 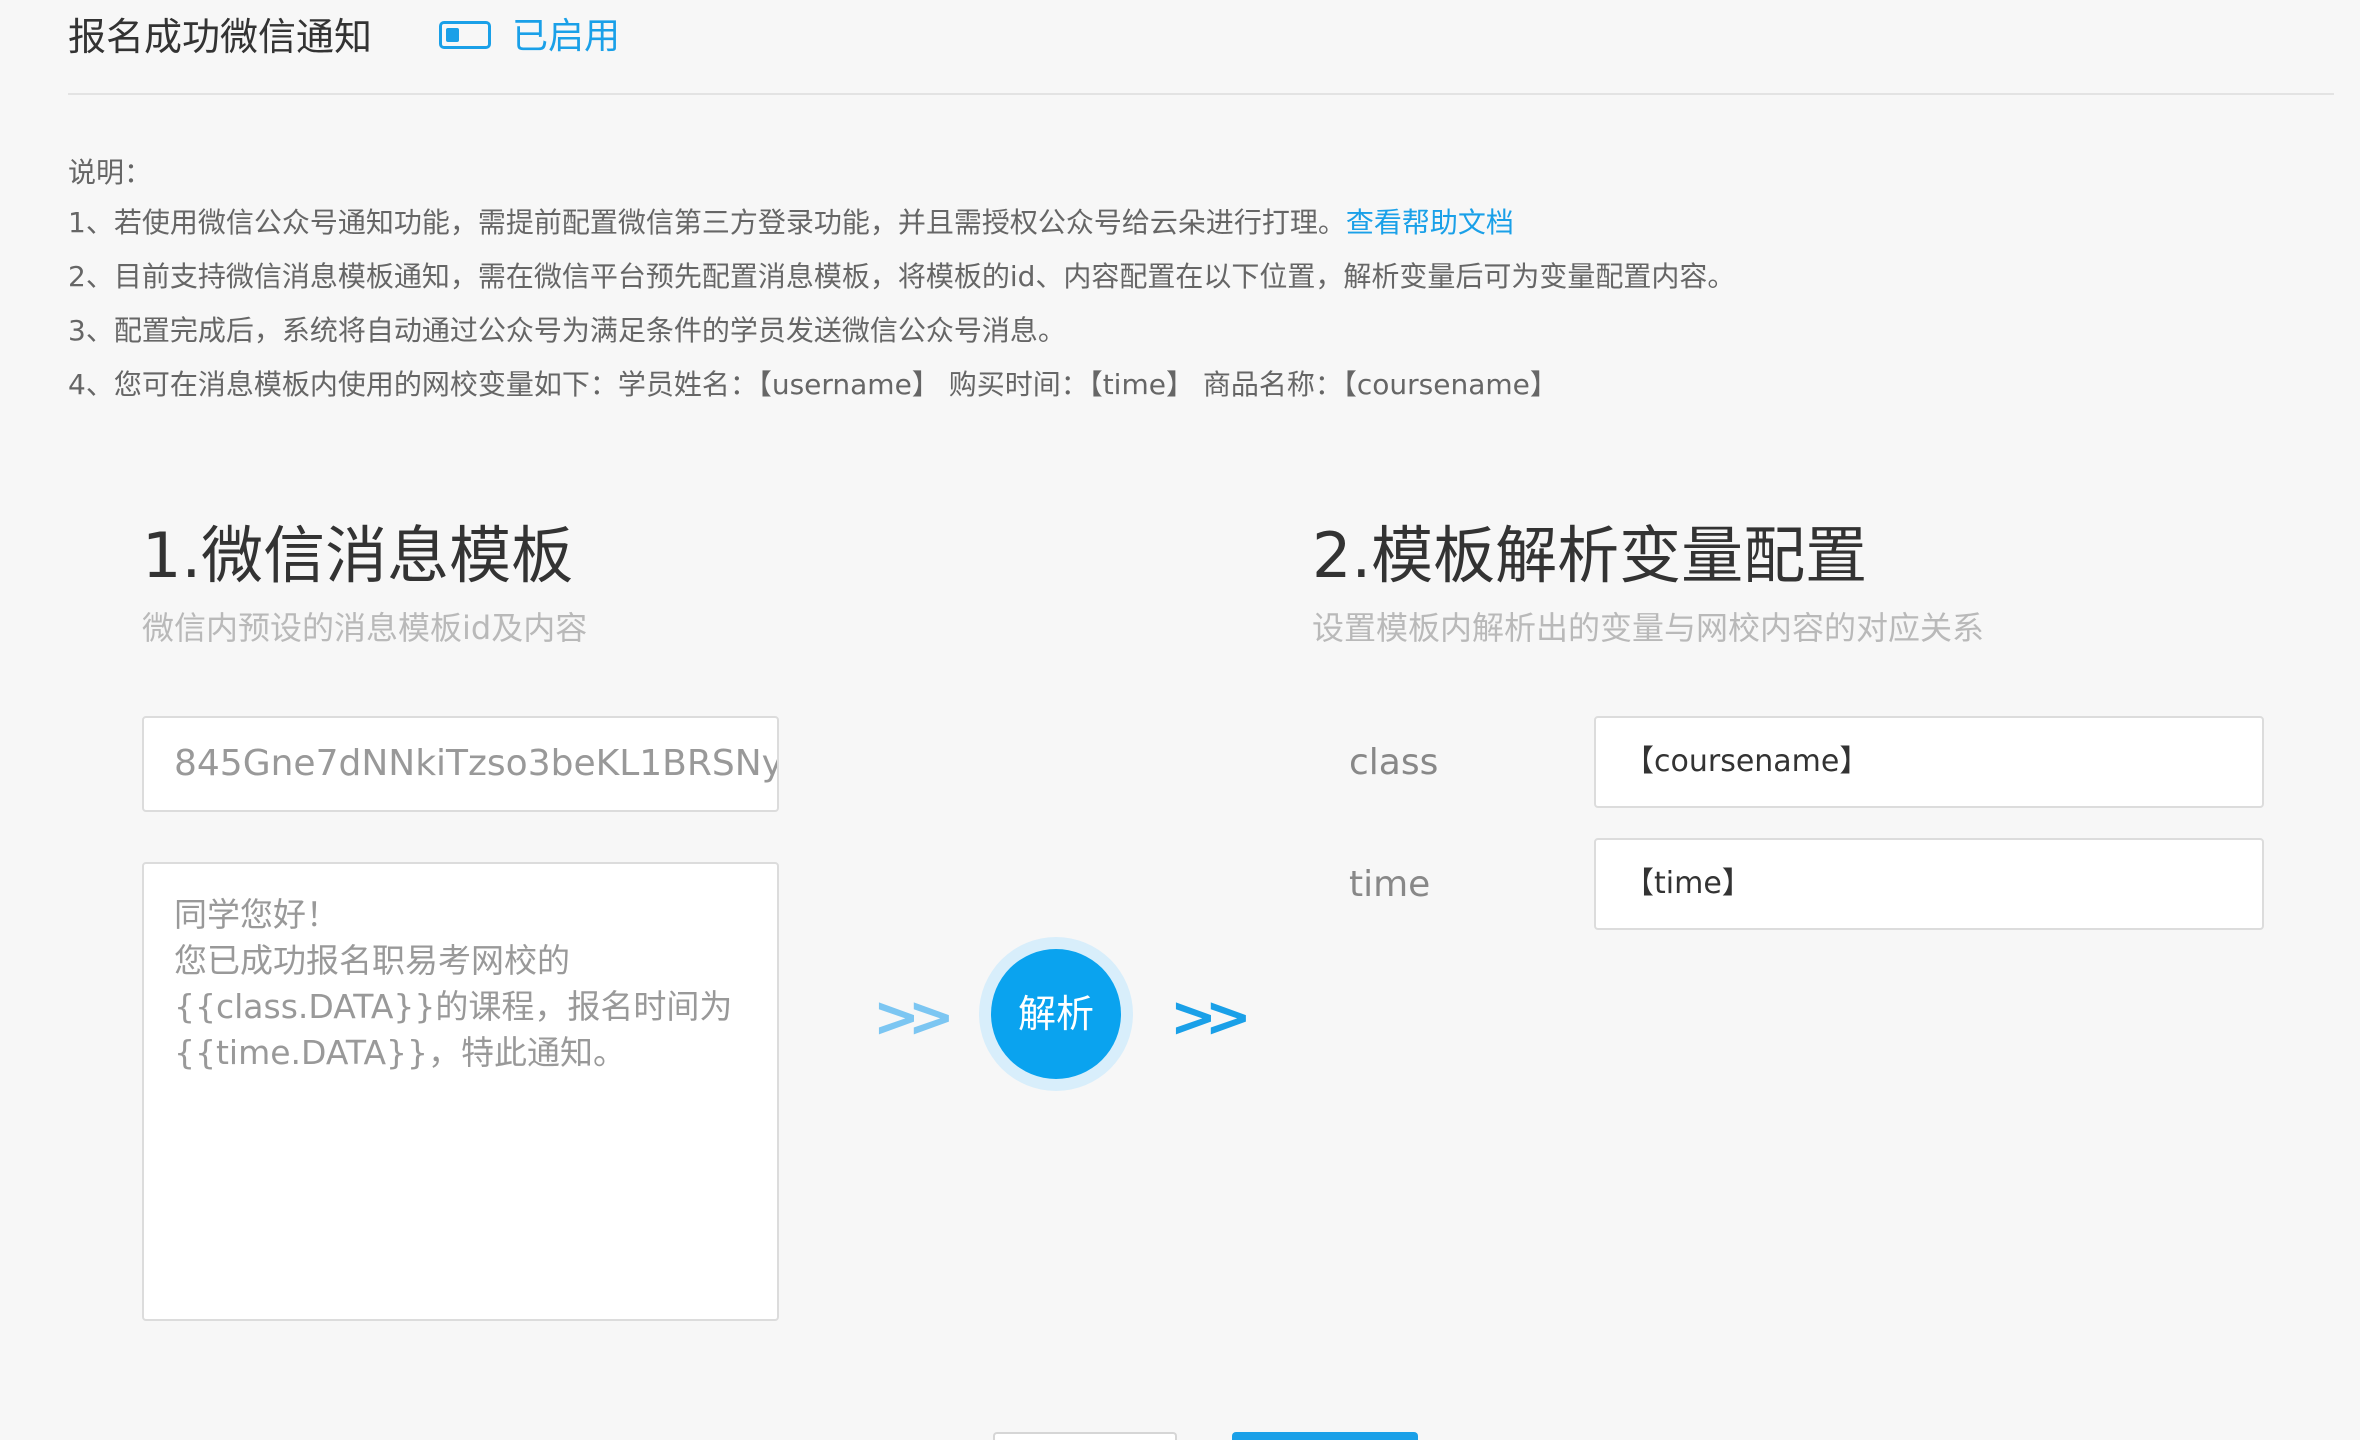 I want to click on page-title: 报名成功微信通知, so click(x=220, y=37).